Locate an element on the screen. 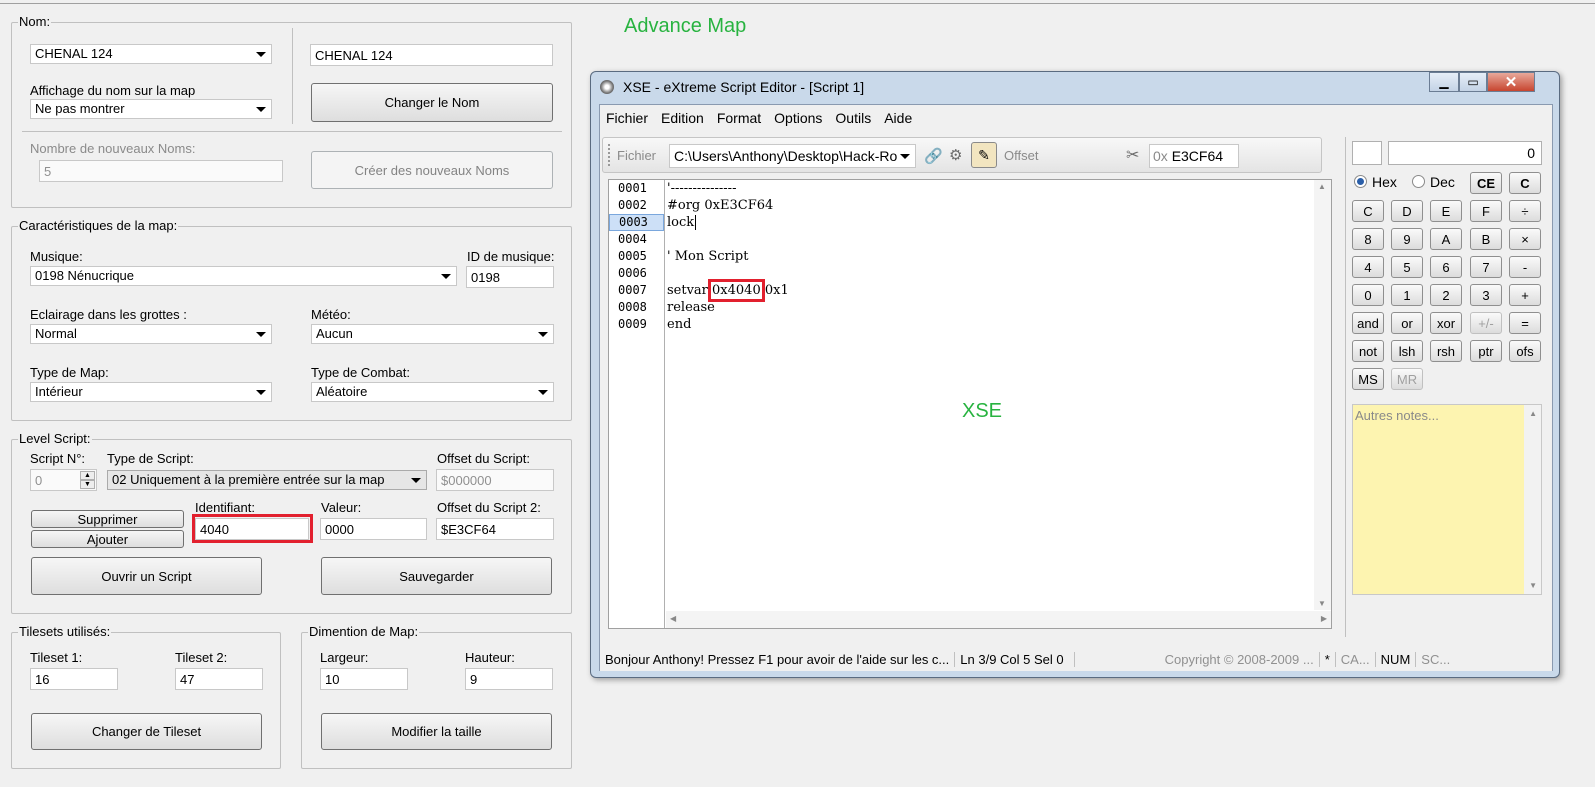 The height and width of the screenshot is (787, 1595). calc-mr-button: MR is located at coordinates (1407, 379).